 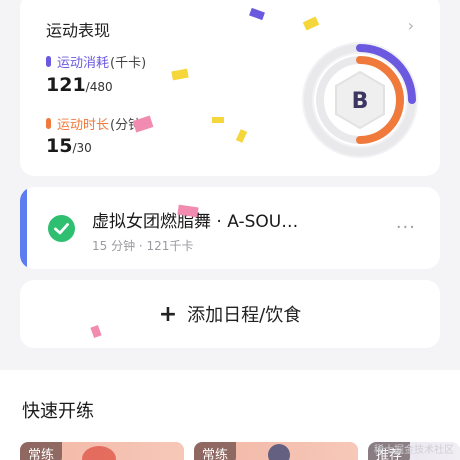 I want to click on quick-start-tile-2: 常练, so click(x=276, y=451).